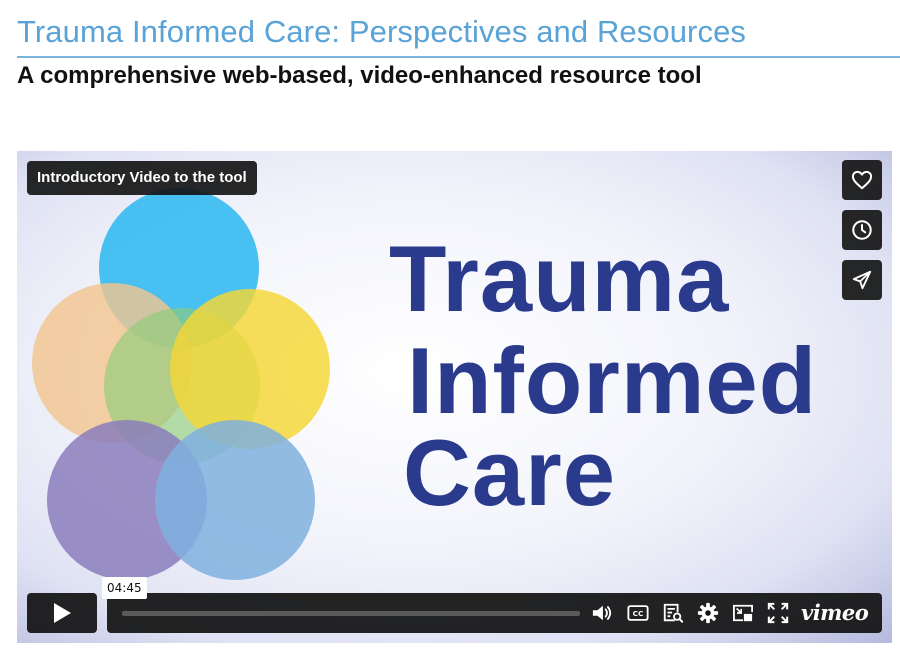 This screenshot has height=653, width=900. I want to click on pip-icon, so click(743, 613).